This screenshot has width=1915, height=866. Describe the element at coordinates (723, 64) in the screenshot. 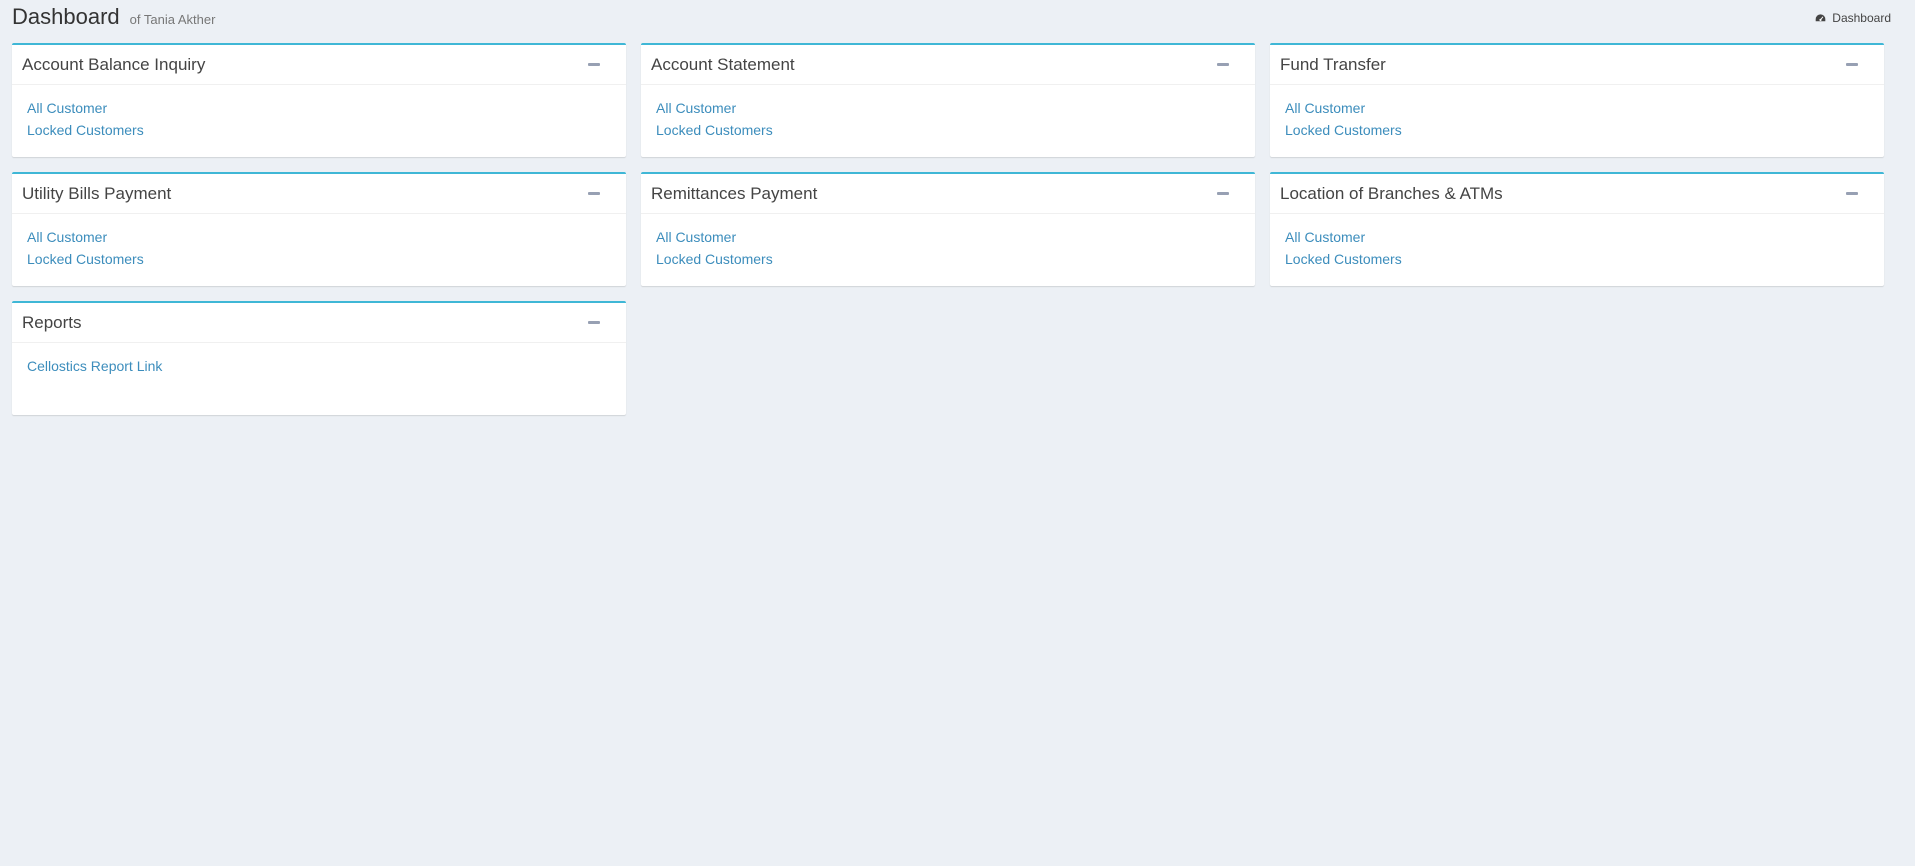

I see `box-title: Account Statement` at that location.